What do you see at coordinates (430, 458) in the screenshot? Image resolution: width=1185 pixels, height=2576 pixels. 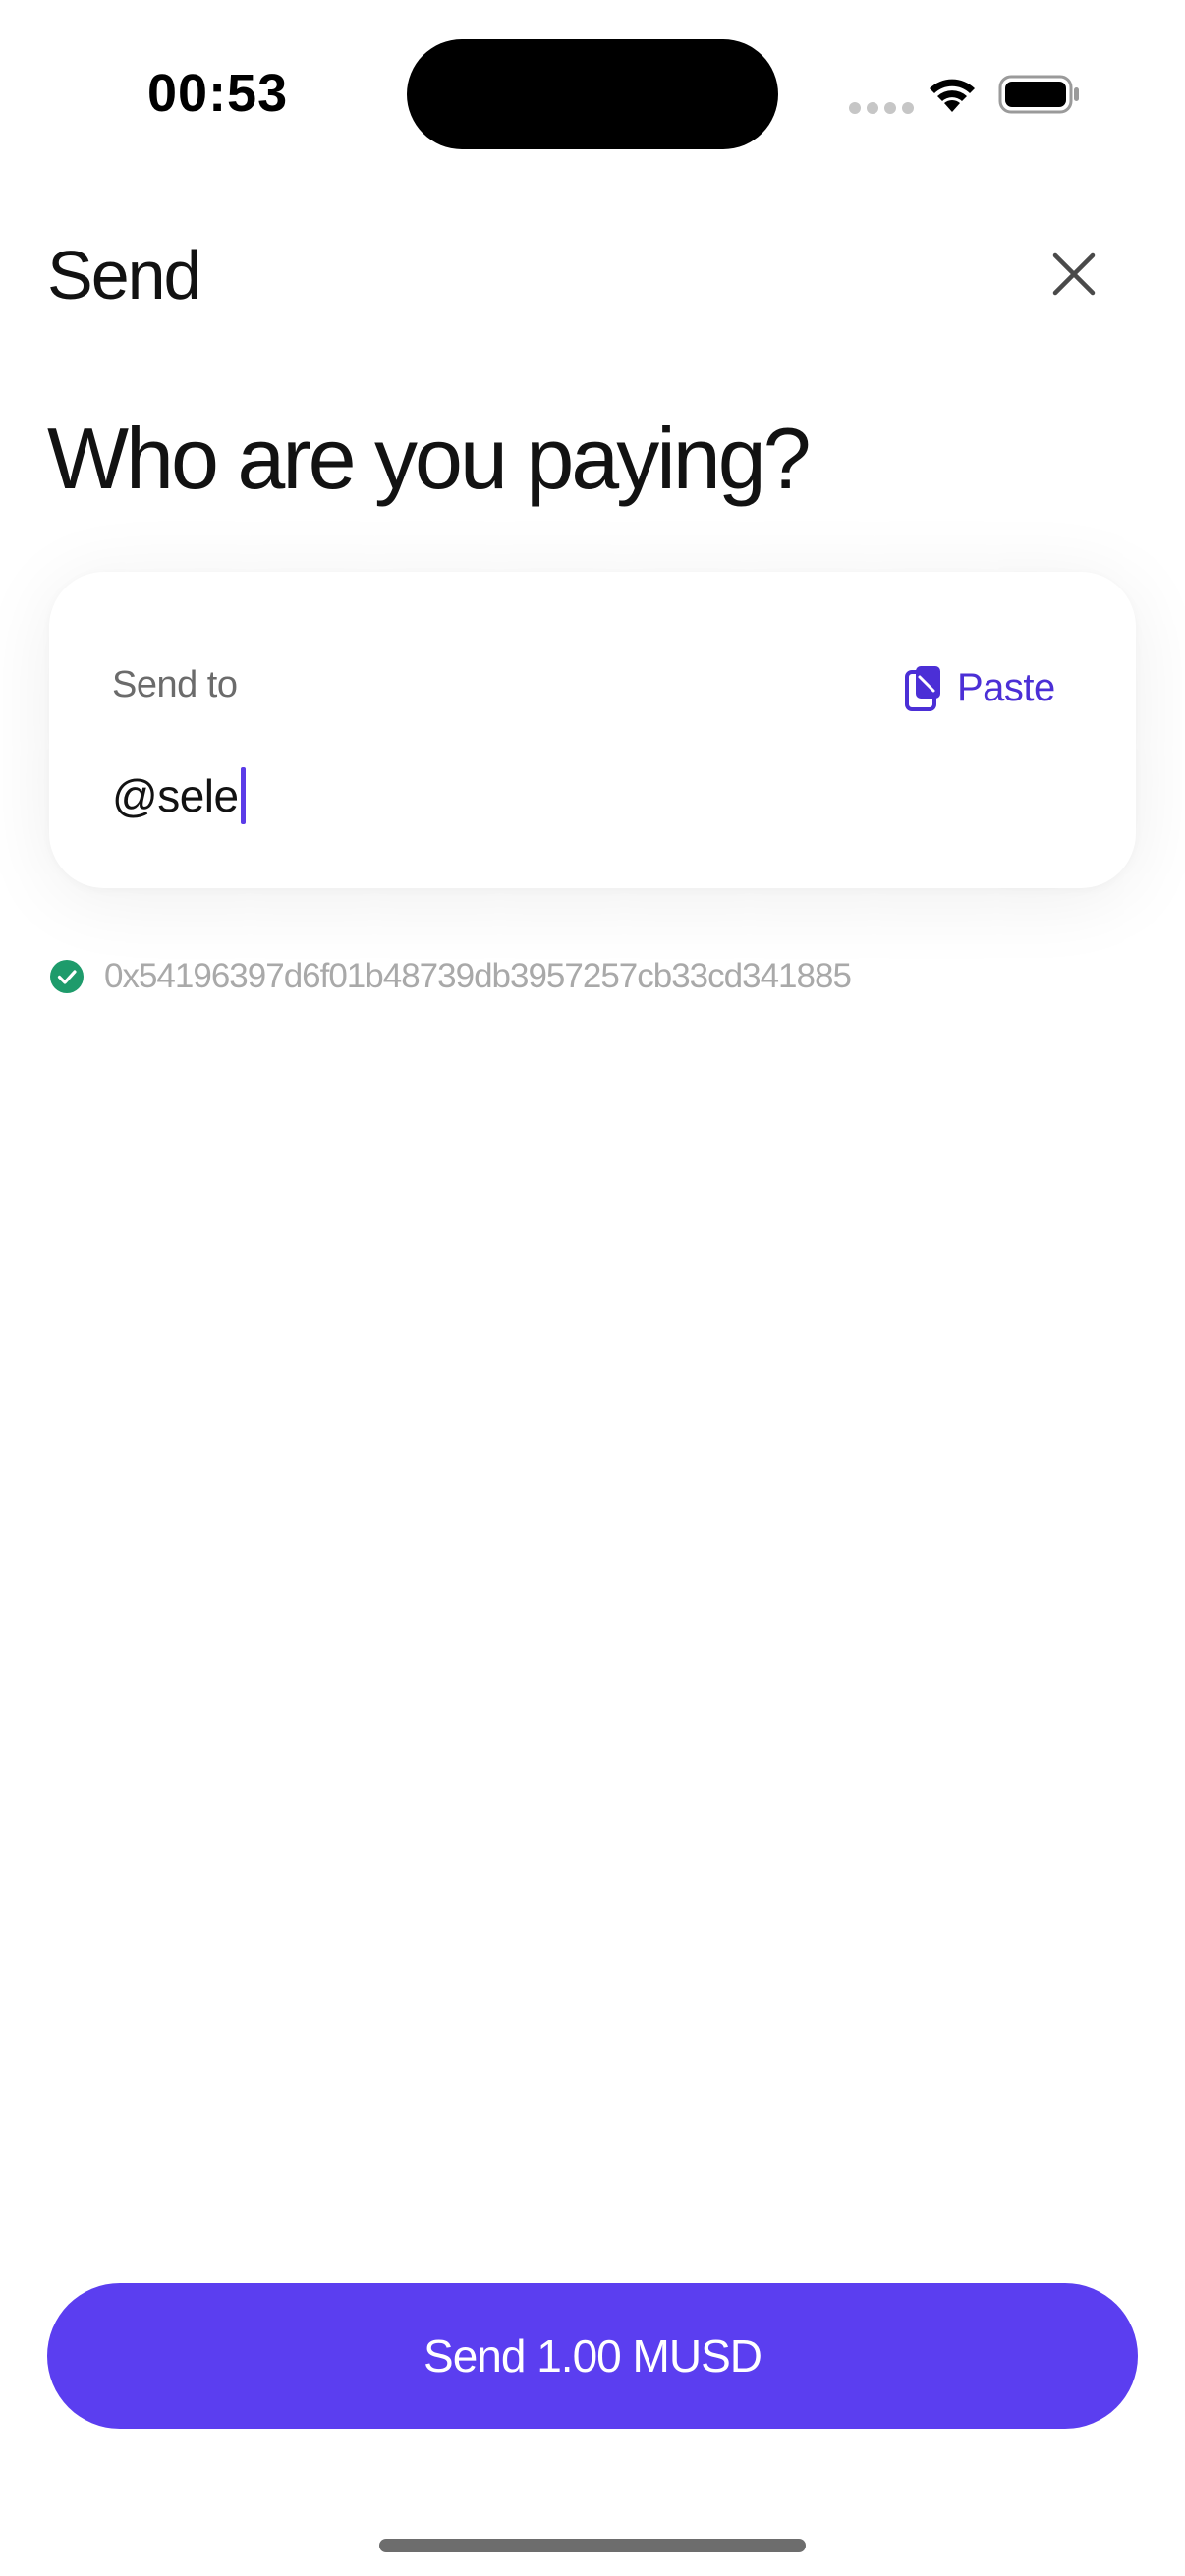 I see `question-heading: Who are you paying?` at bounding box center [430, 458].